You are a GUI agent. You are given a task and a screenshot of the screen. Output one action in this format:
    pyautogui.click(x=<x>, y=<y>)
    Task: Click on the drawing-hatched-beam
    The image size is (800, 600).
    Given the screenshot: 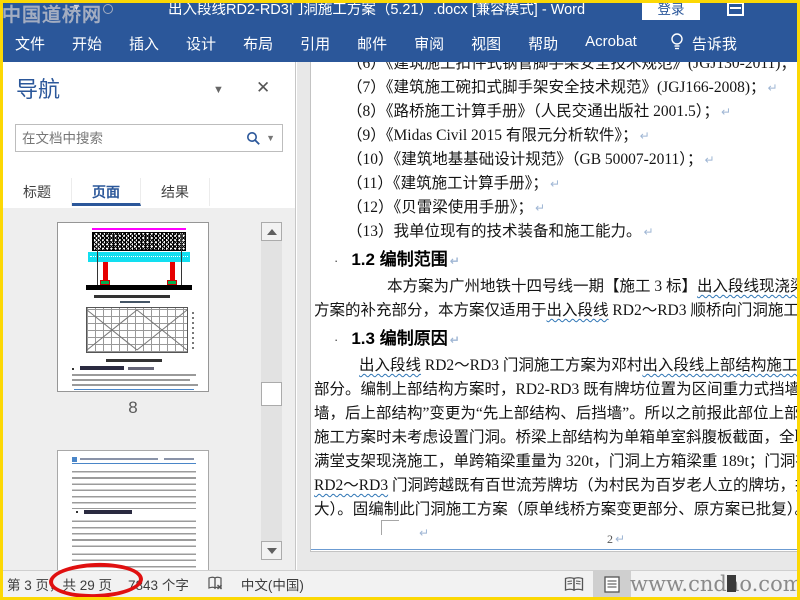 What is the action you would take?
    pyautogui.click(x=139, y=241)
    